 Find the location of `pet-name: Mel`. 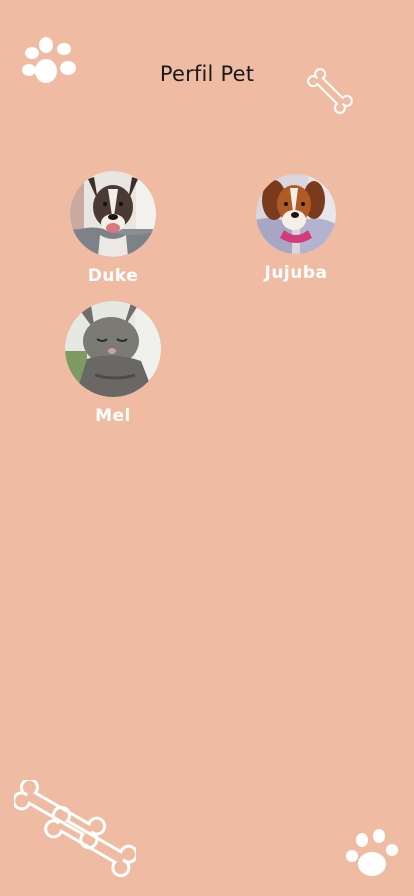

pet-name: Mel is located at coordinates (113, 416).